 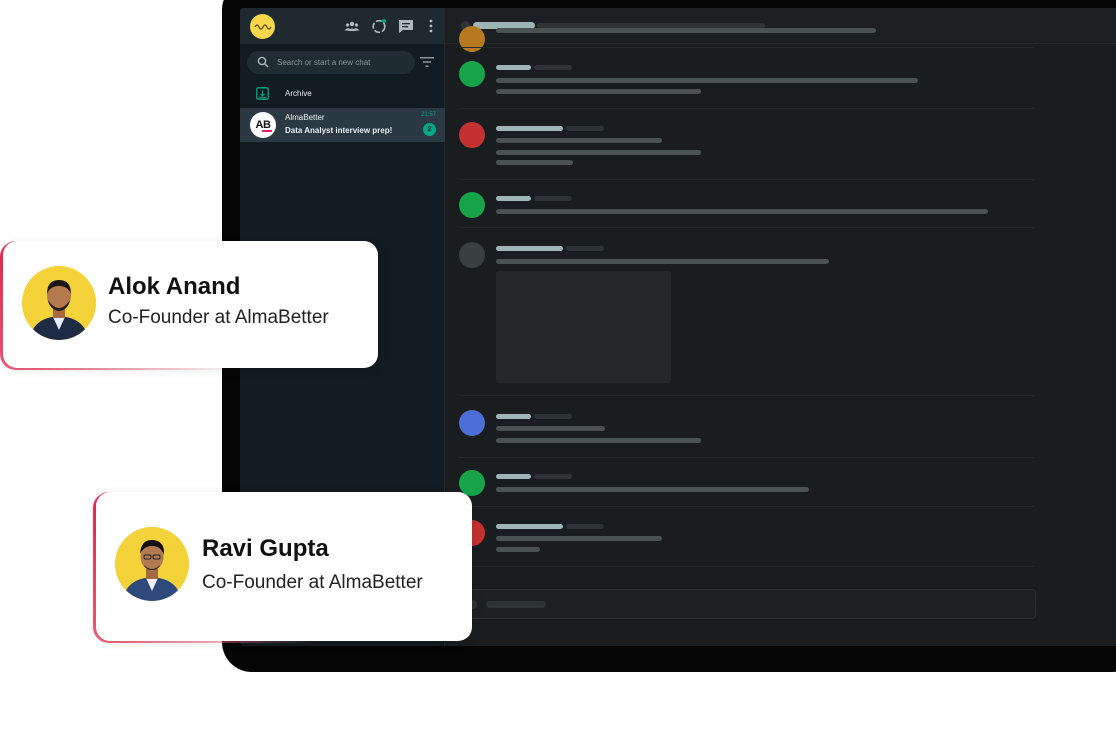 I want to click on media-placeholder, so click(x=583, y=327).